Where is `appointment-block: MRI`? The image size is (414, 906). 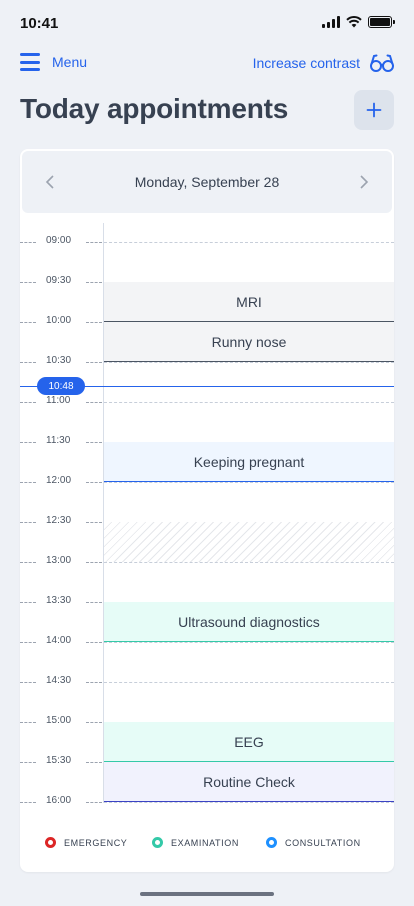
appointment-block: MRI is located at coordinates (249, 302).